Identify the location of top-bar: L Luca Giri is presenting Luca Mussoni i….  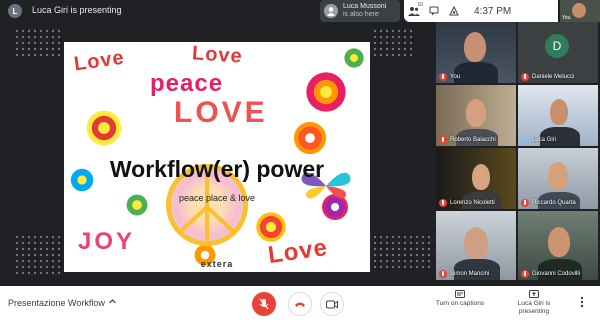
(300, 11).